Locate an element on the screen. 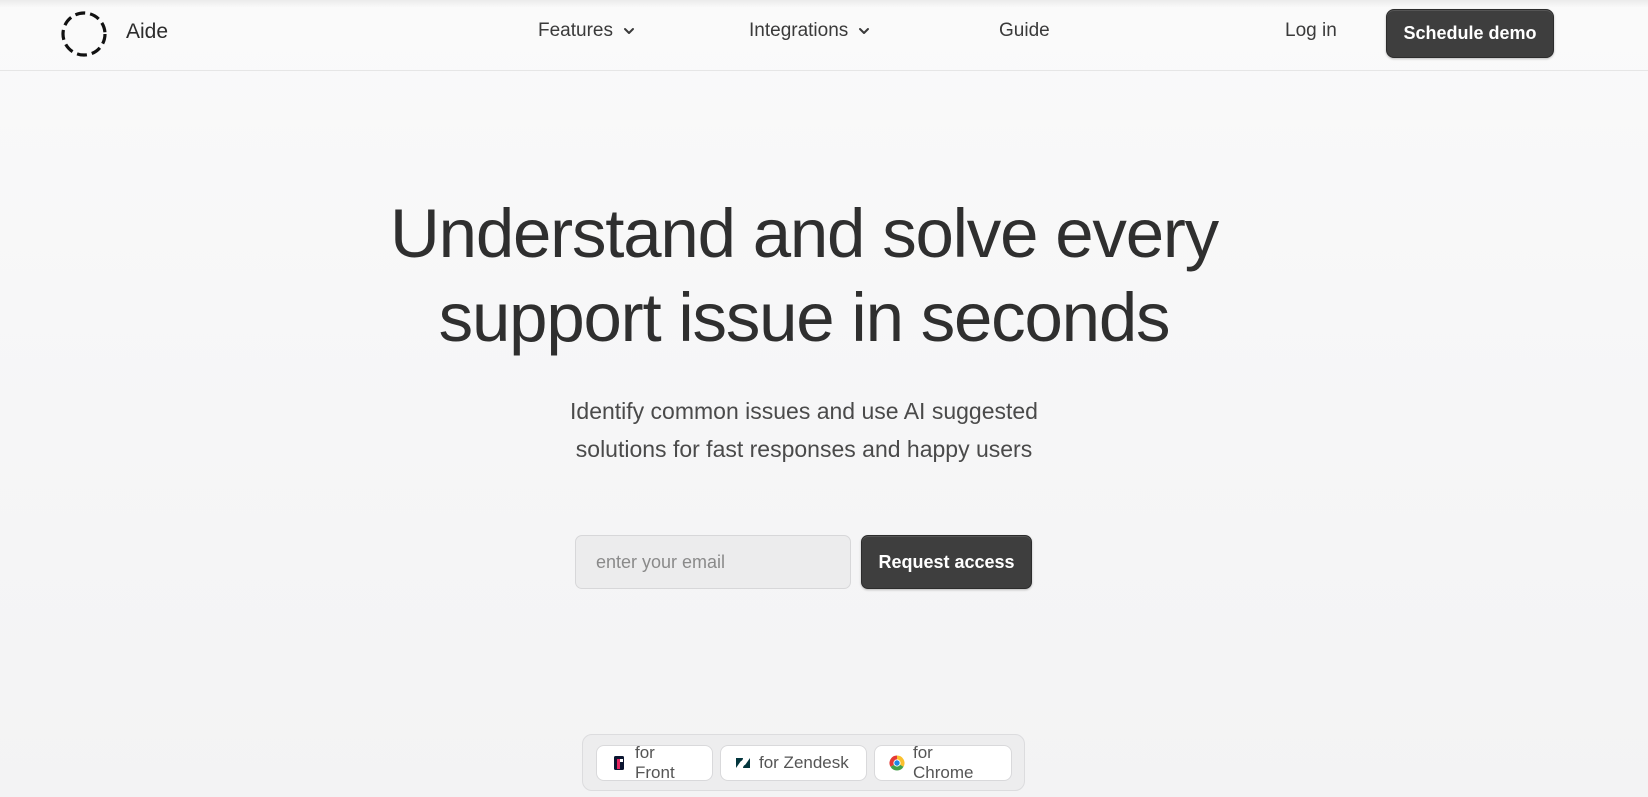 The image size is (1648, 797). schedule-demo-button: Schedule demo is located at coordinates (1470, 33).